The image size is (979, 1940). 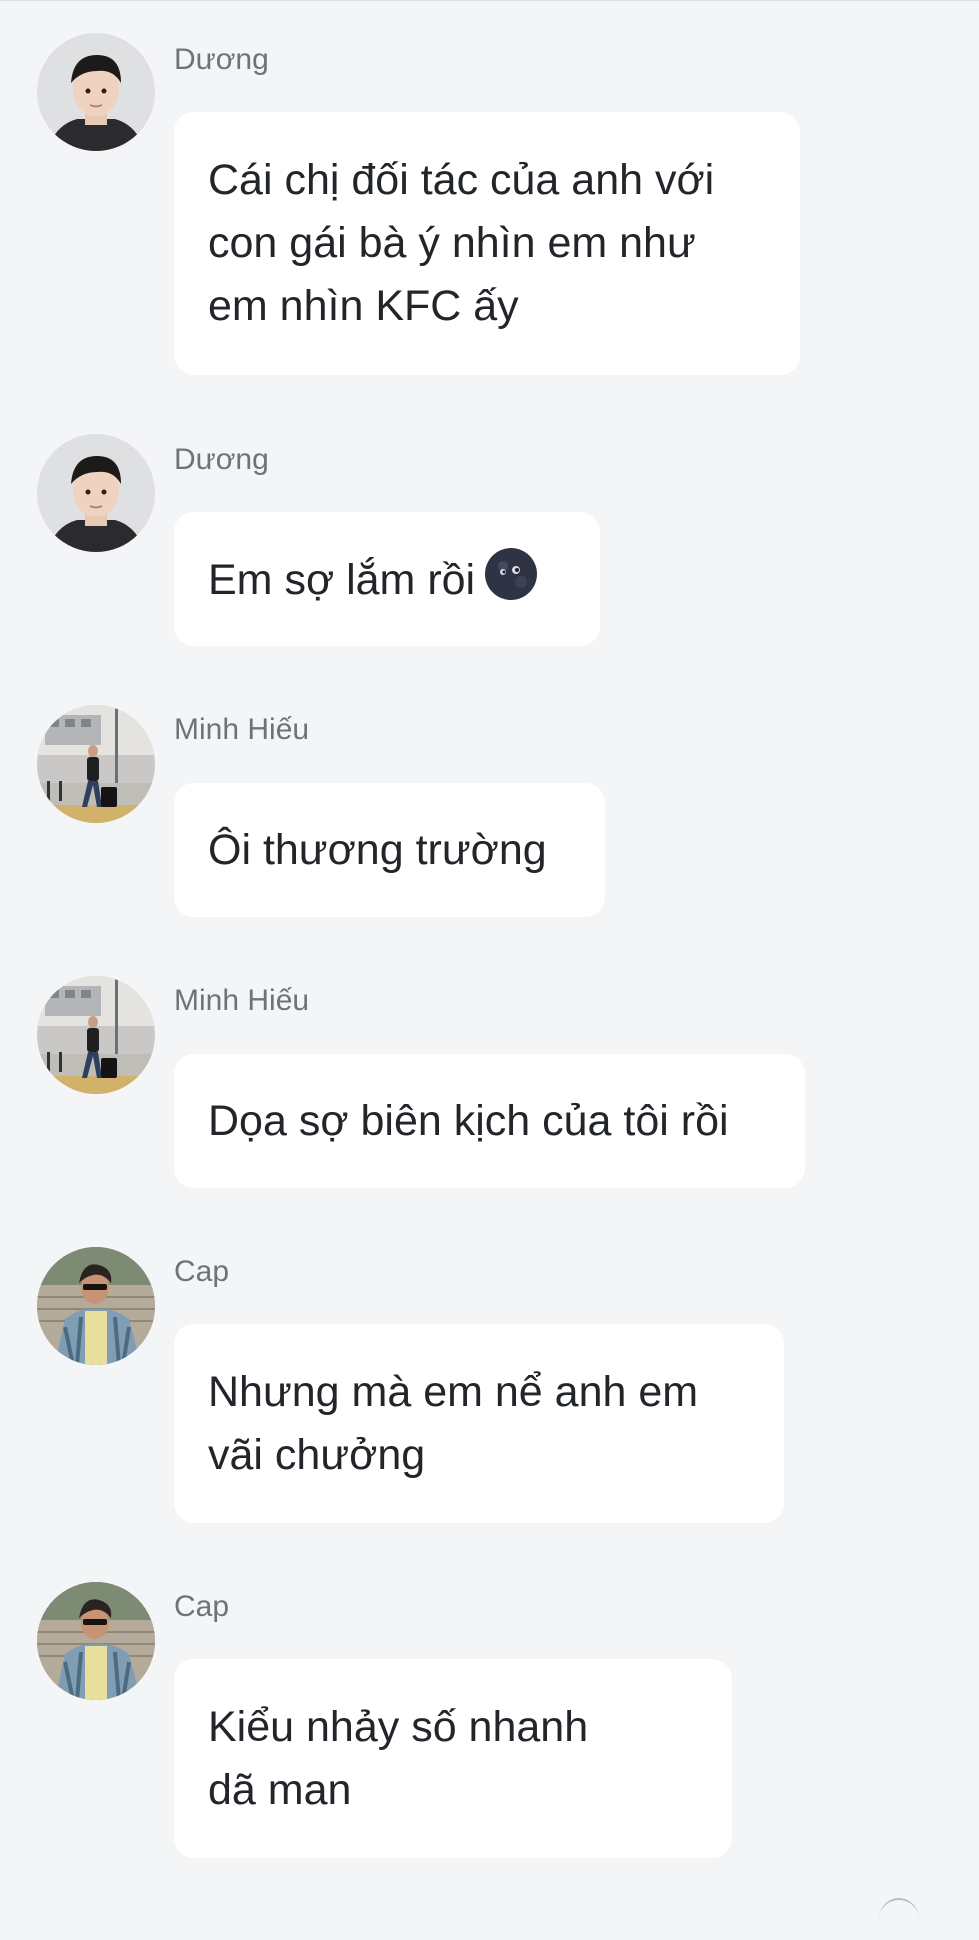 I want to click on message-text: Kiểu nhảy số nhanh dã man, so click(x=398, y=1758).